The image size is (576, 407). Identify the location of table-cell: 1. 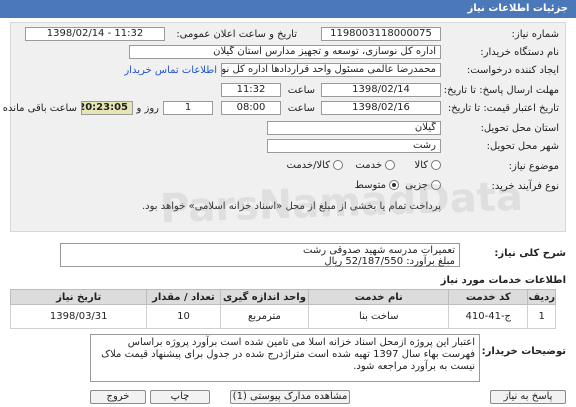
(541, 316).